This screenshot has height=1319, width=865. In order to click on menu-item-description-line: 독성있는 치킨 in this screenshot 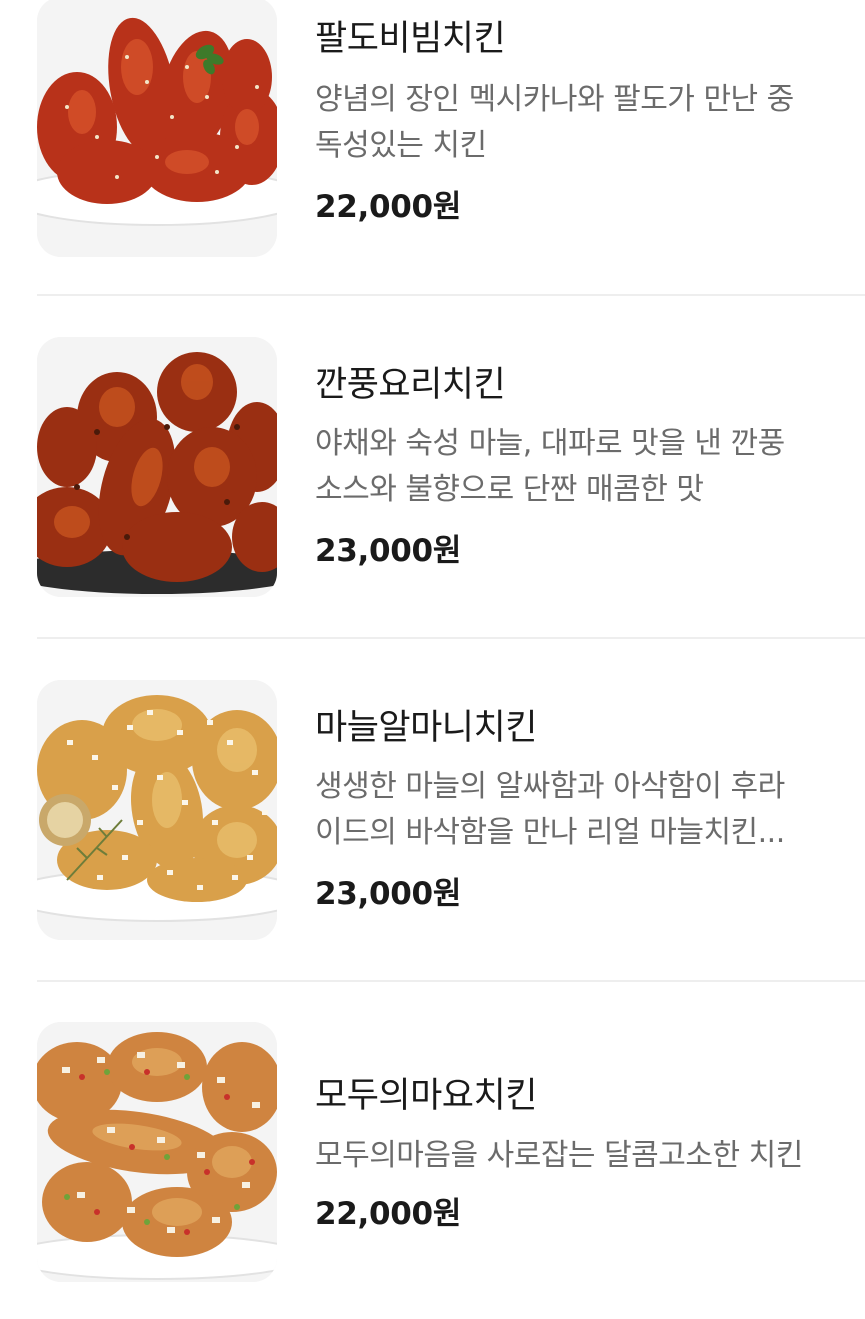, I will do `click(401, 145)`.